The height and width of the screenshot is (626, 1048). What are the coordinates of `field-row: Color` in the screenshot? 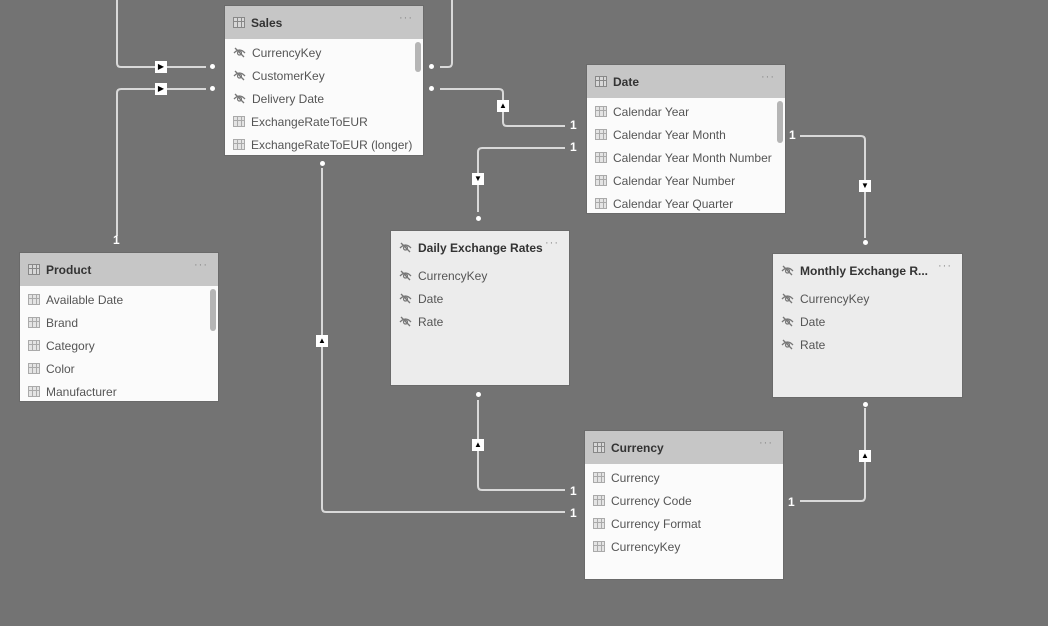 It's located at (119, 368).